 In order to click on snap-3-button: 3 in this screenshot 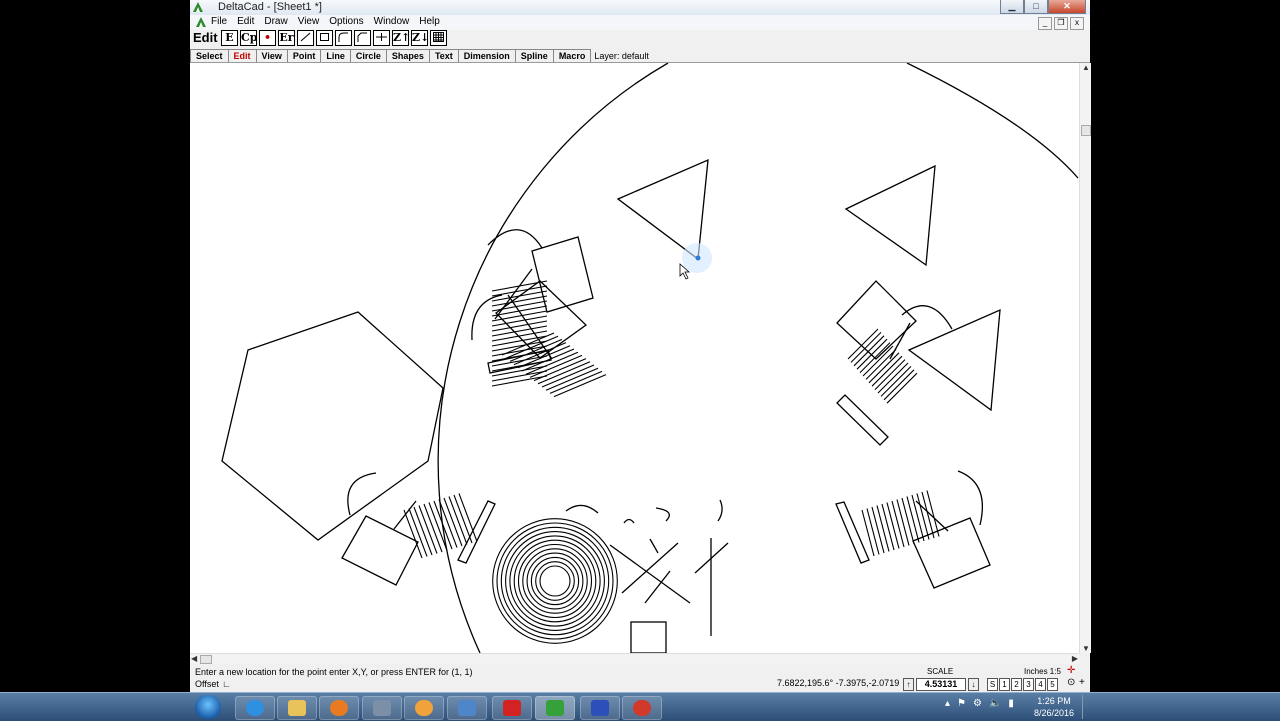, I will do `click(1028, 684)`.